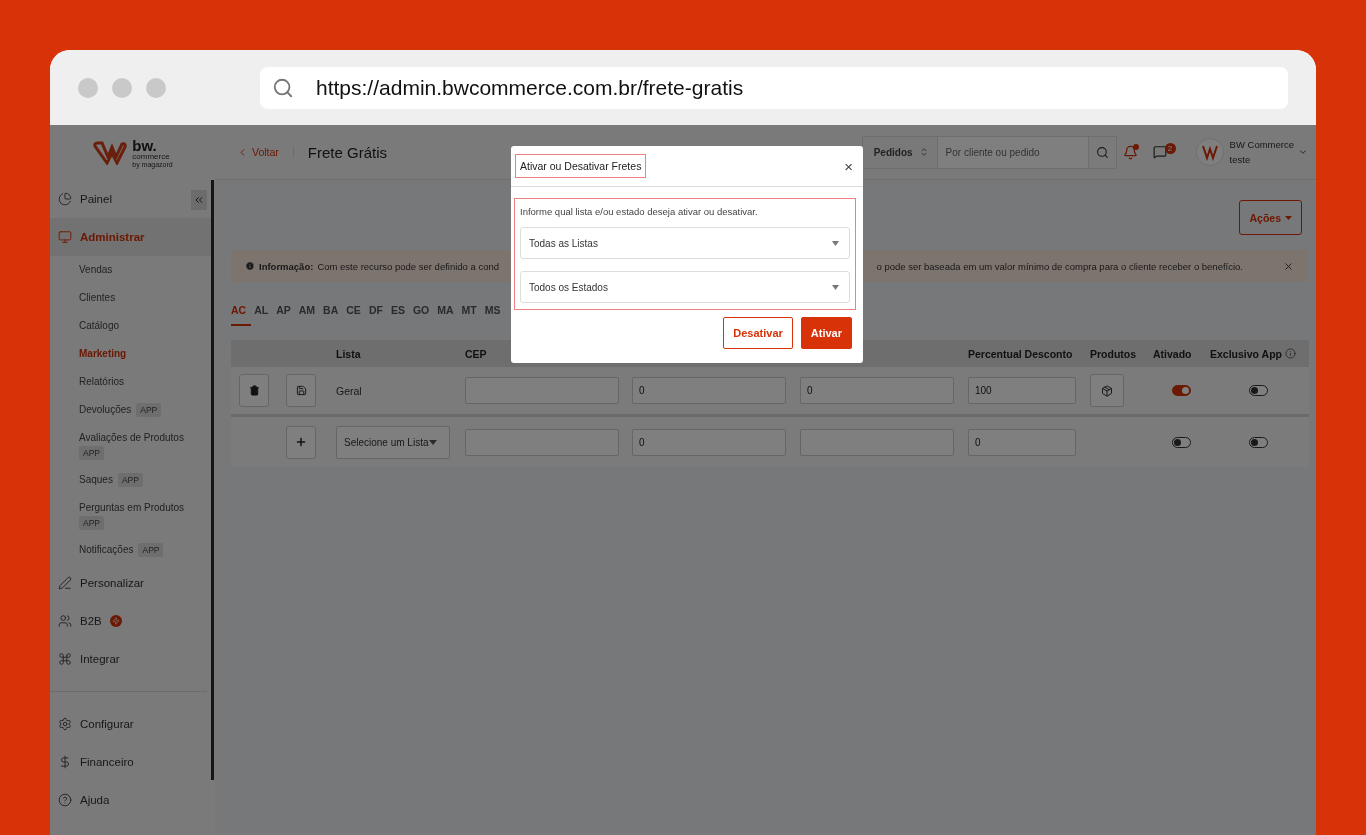  I want to click on nav-subitem: Marketing, so click(130, 354).